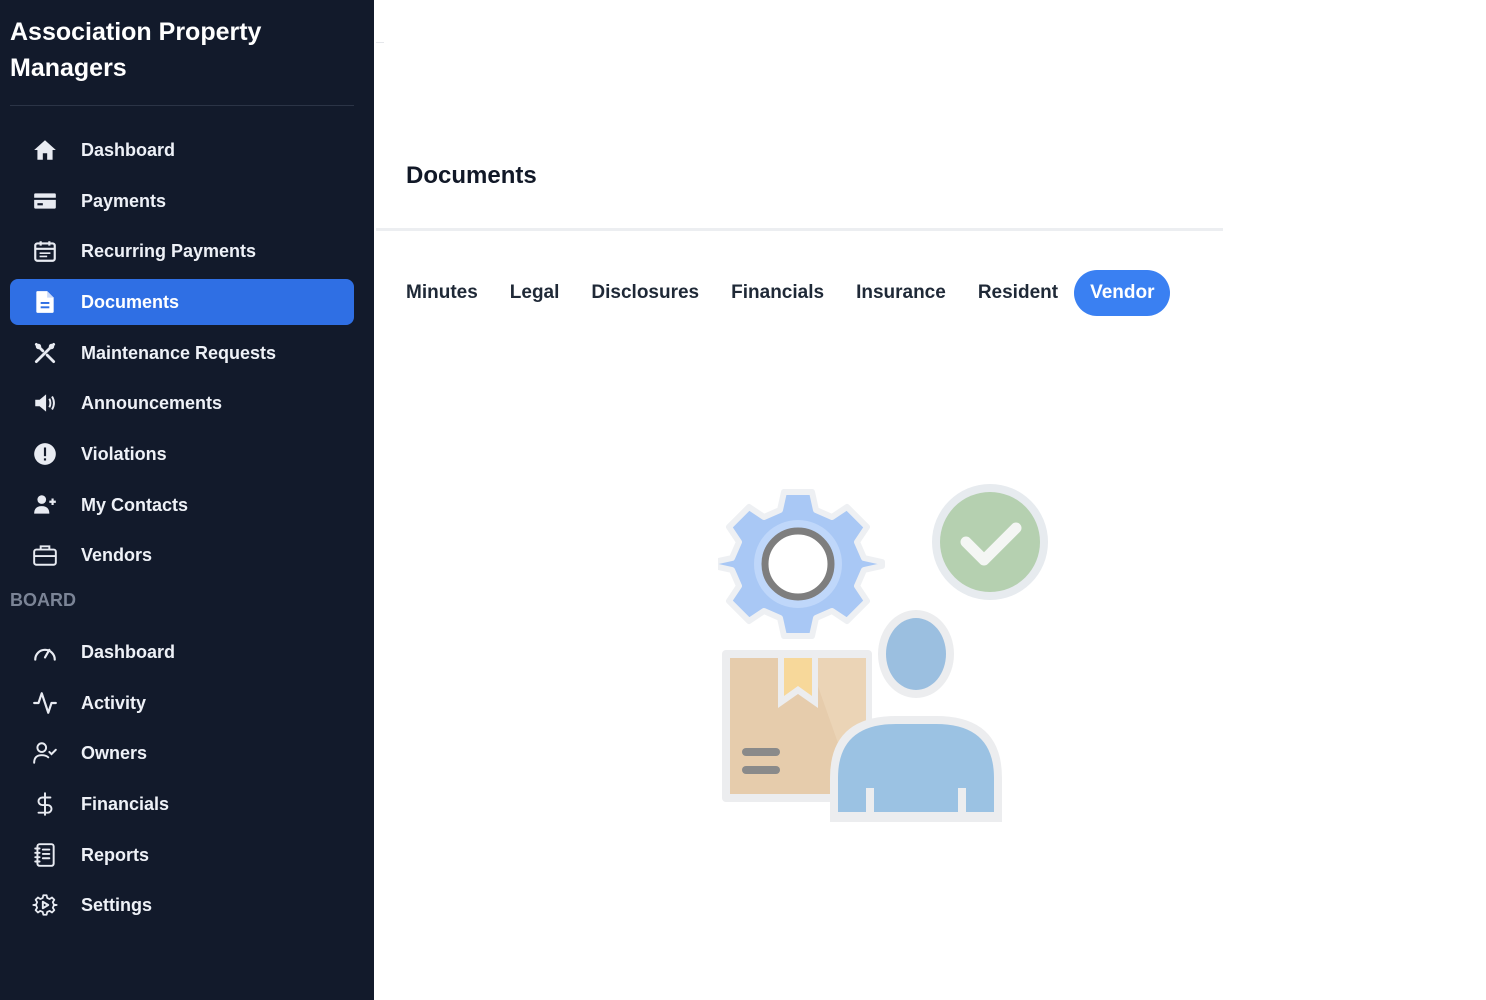 The image size is (1486, 1000). I want to click on sidebar-item-label: Settings, so click(117, 904).